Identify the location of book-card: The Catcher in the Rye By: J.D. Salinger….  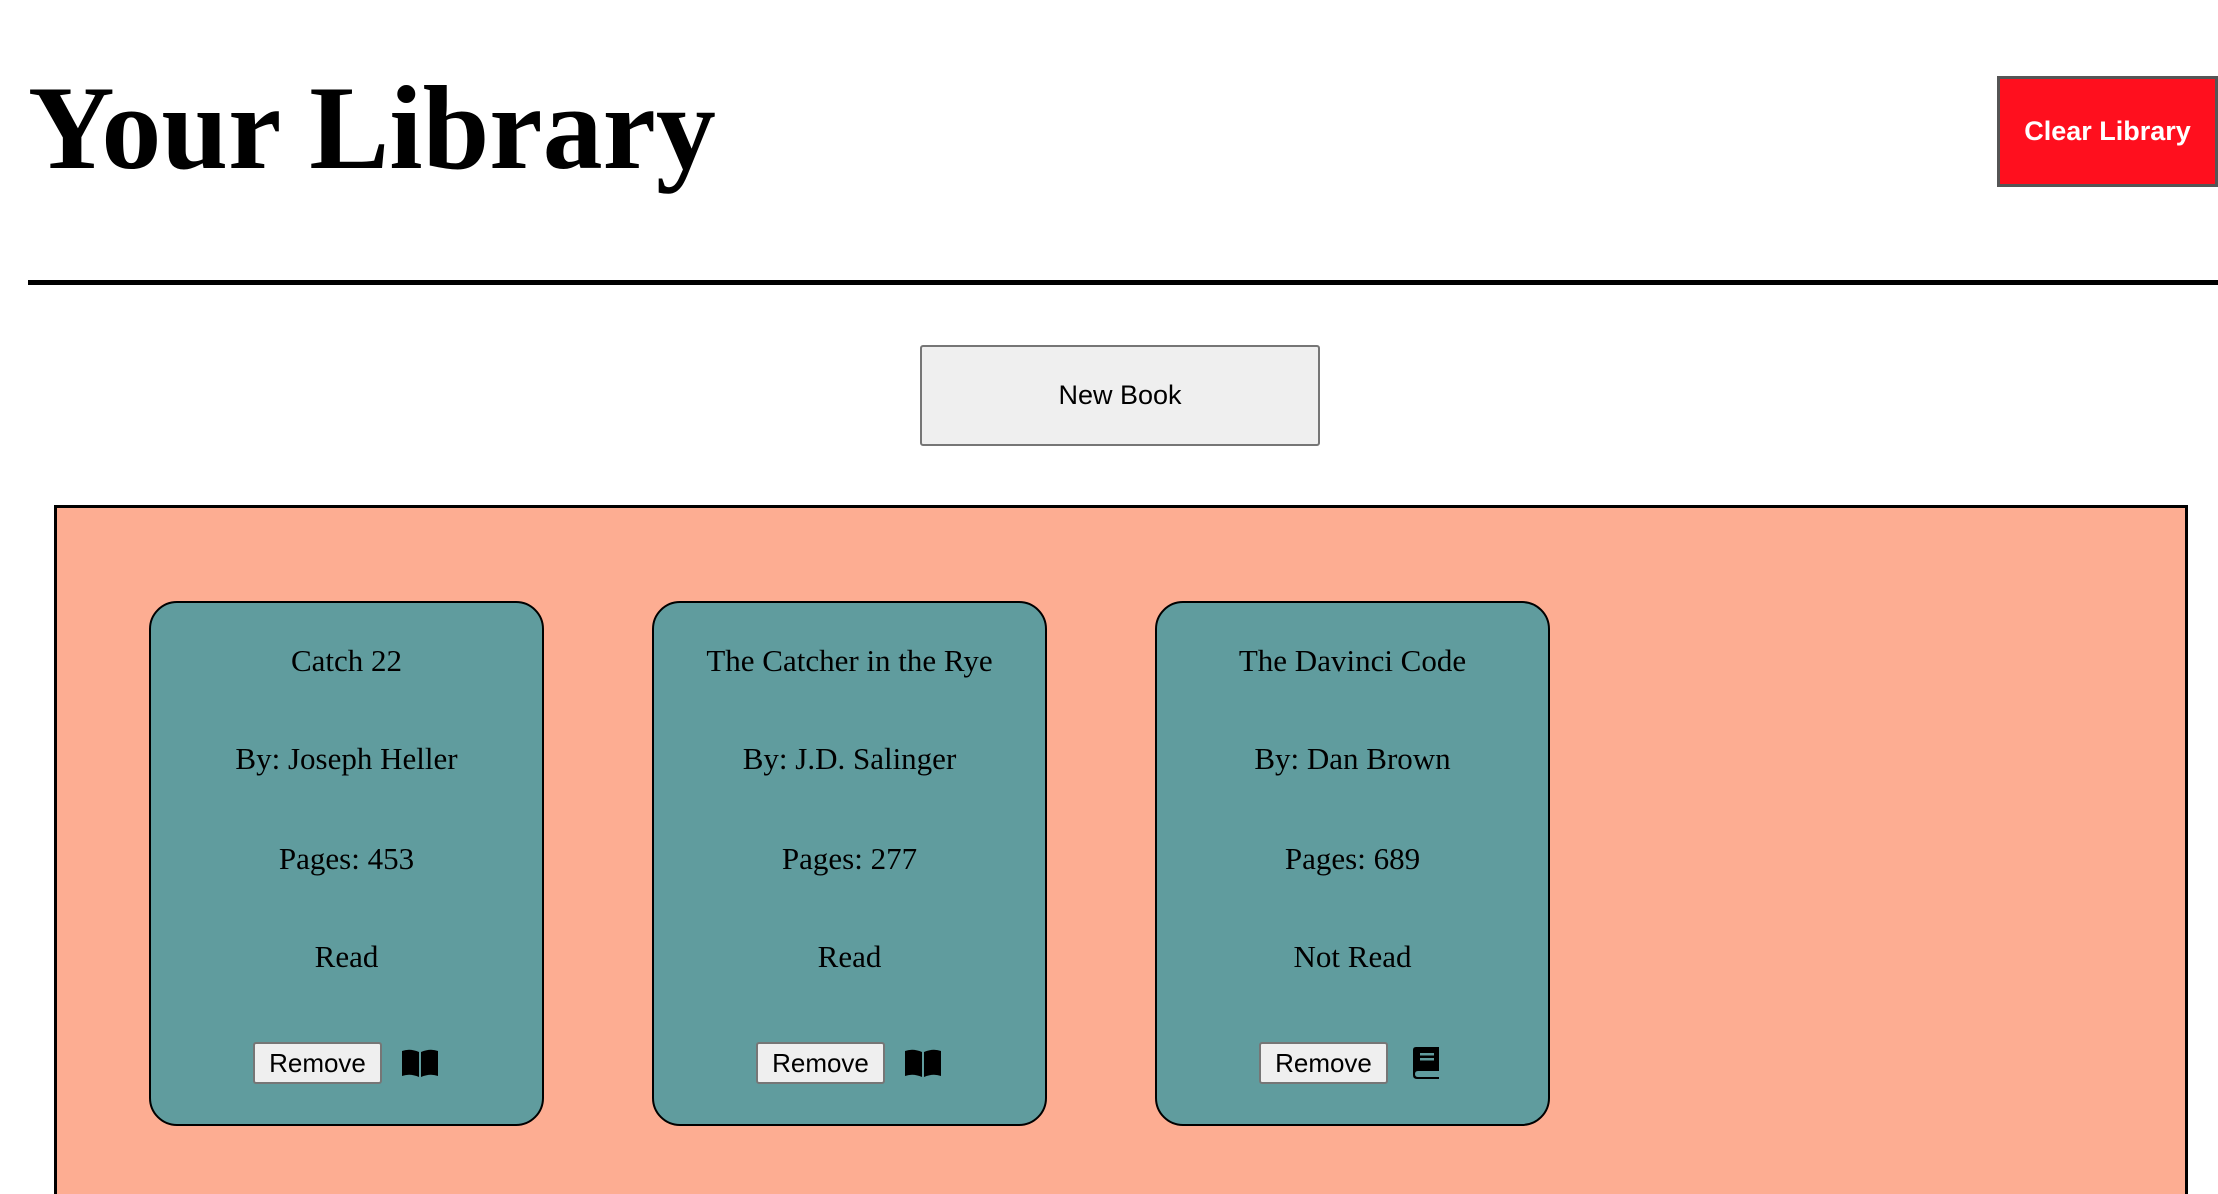
(849, 863).